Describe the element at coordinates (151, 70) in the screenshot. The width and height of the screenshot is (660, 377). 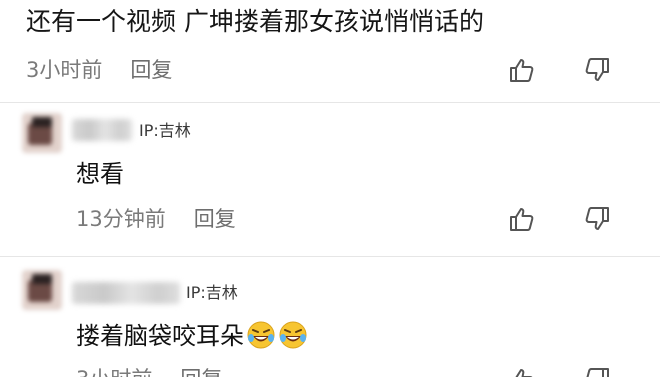
I see `comment-reply-button: 回复` at that location.